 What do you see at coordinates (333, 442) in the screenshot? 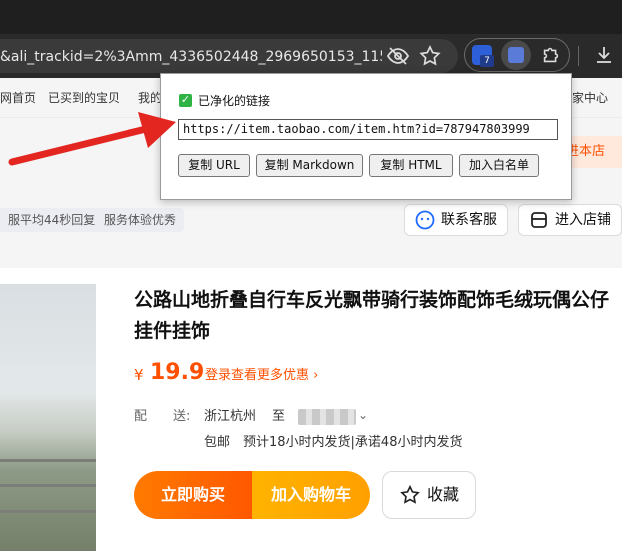
I see `shipping-info: 包邮 预计18小时内发货|承诺48小时内发货` at bounding box center [333, 442].